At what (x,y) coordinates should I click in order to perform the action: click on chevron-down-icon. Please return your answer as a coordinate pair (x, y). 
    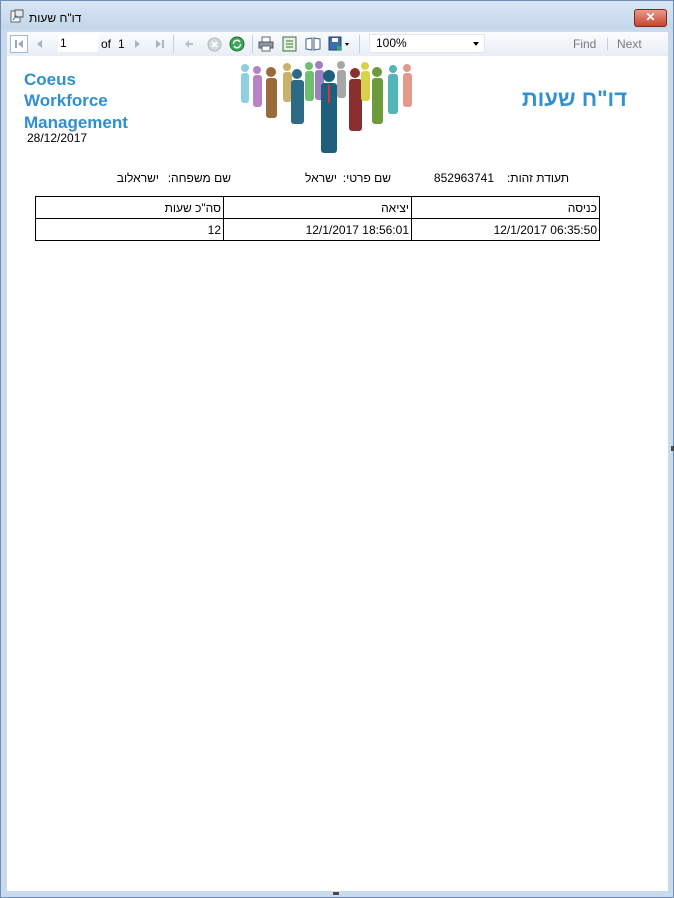
    Looking at the image, I should click on (476, 44).